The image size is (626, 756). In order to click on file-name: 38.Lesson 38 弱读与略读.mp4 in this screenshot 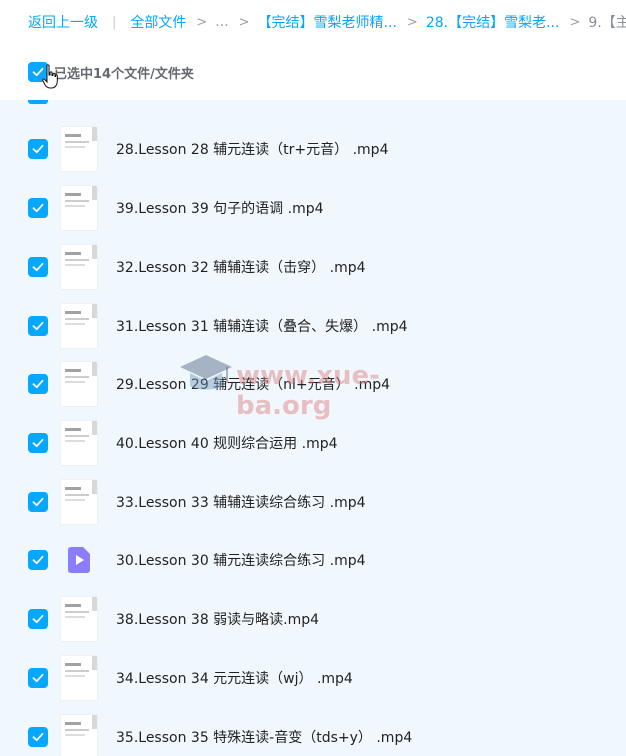, I will do `click(217, 619)`.